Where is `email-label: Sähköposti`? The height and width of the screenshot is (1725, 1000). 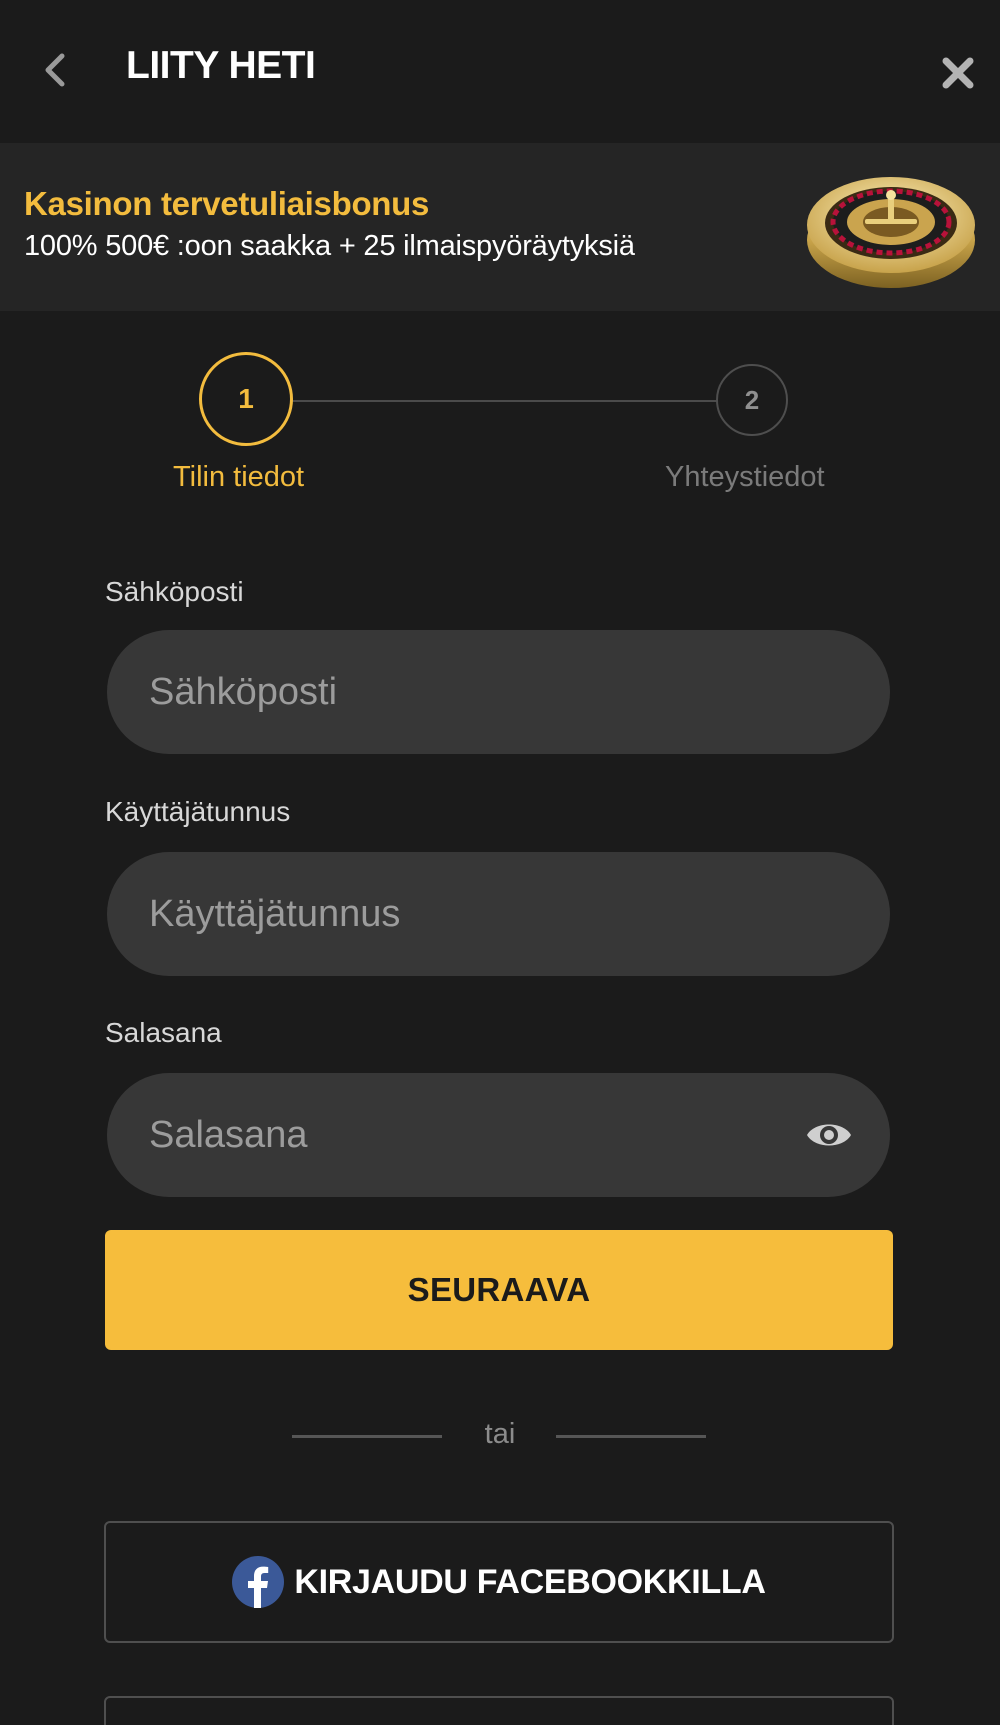
email-label: Sähköposti is located at coordinates (174, 591).